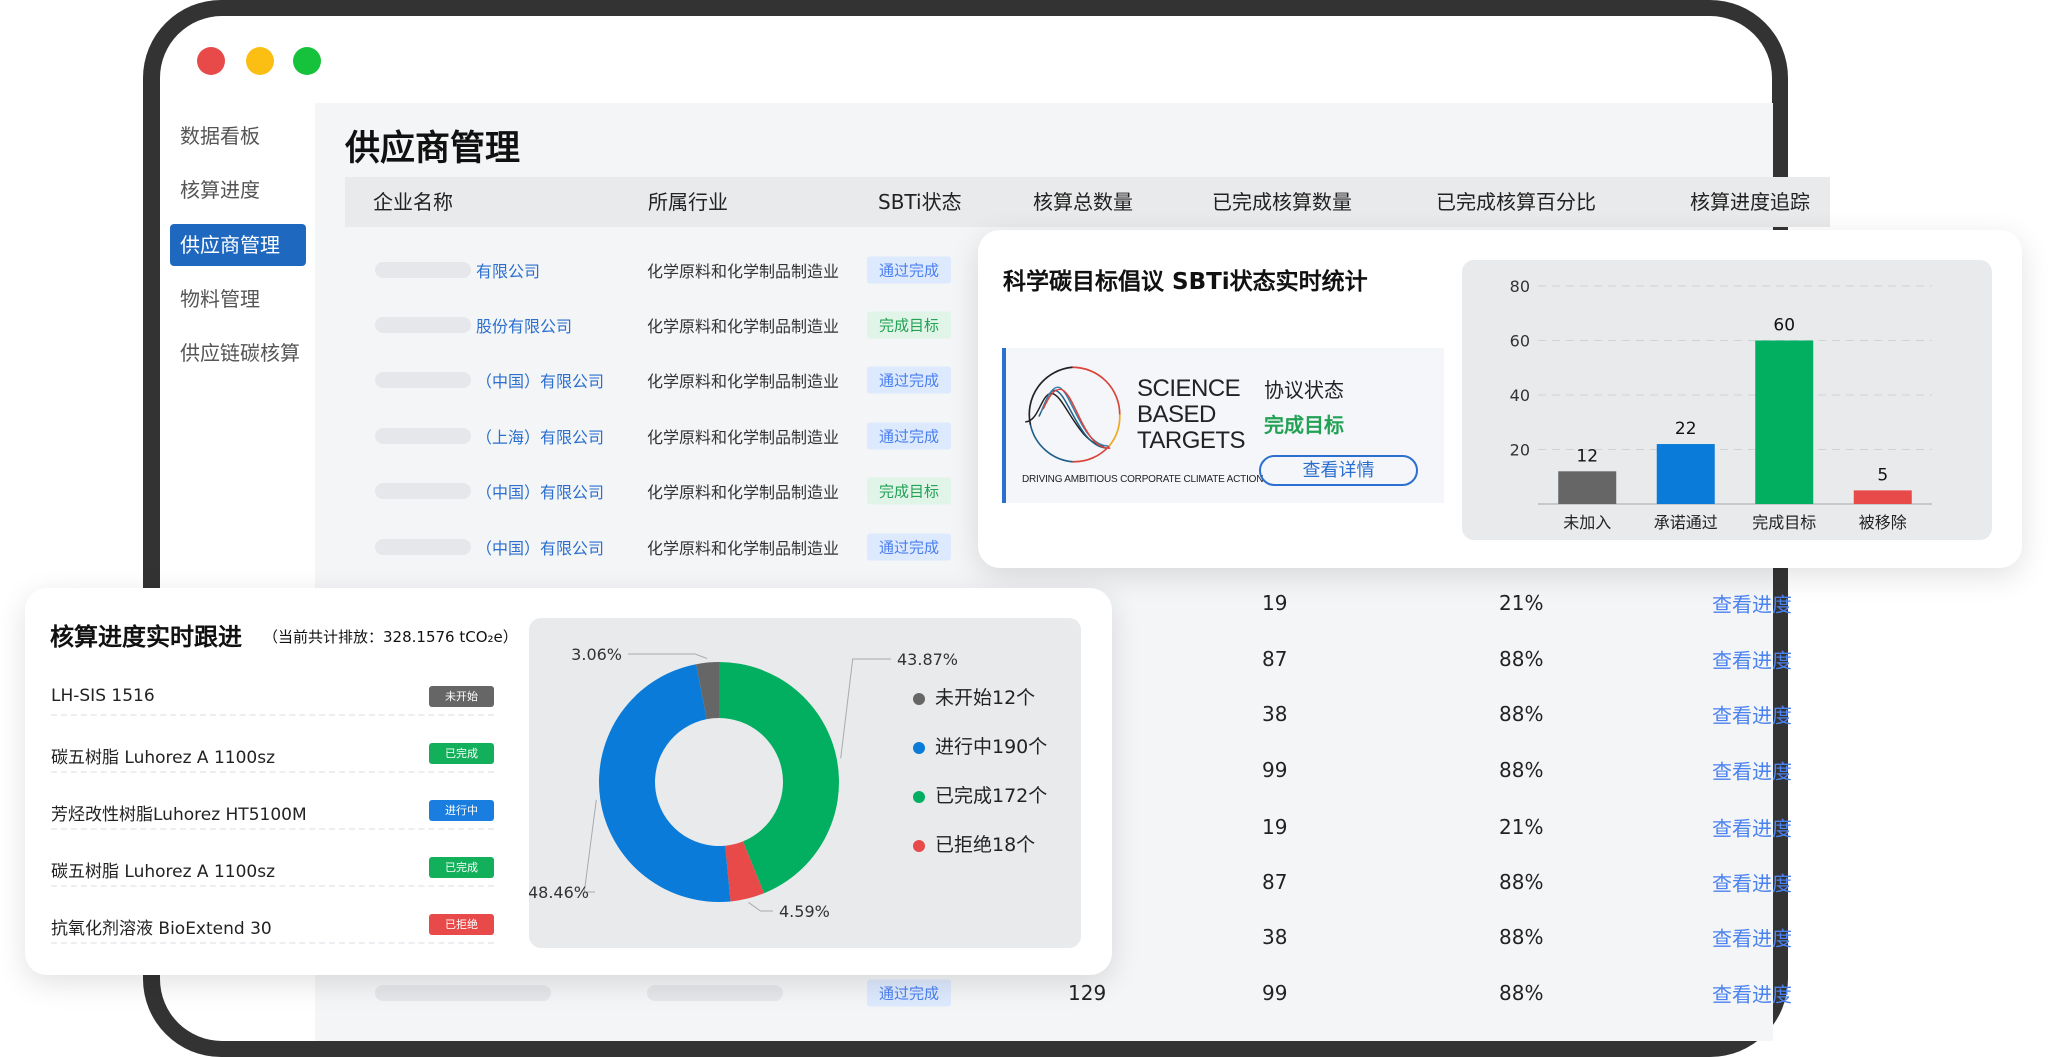  Describe the element at coordinates (272, 701) in the screenshot. I see `tracker-list-item: LH-SIS 1516 未开始` at that location.